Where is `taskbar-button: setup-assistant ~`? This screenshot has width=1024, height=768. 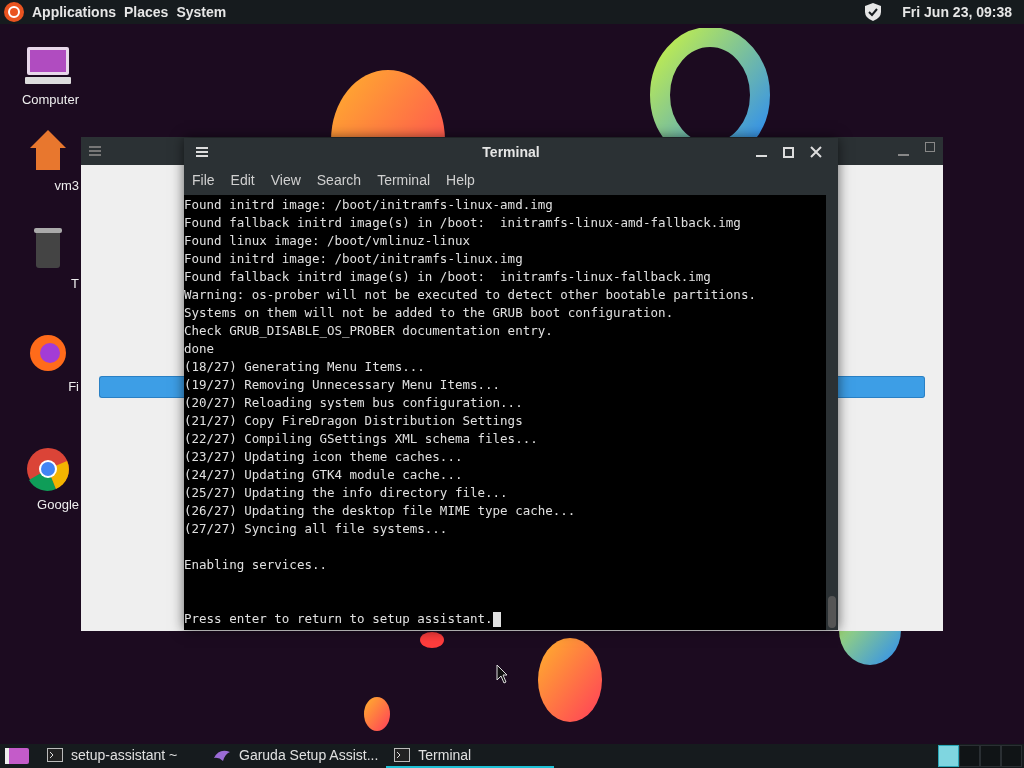 taskbar-button: setup-assistant ~ is located at coordinates (122, 756).